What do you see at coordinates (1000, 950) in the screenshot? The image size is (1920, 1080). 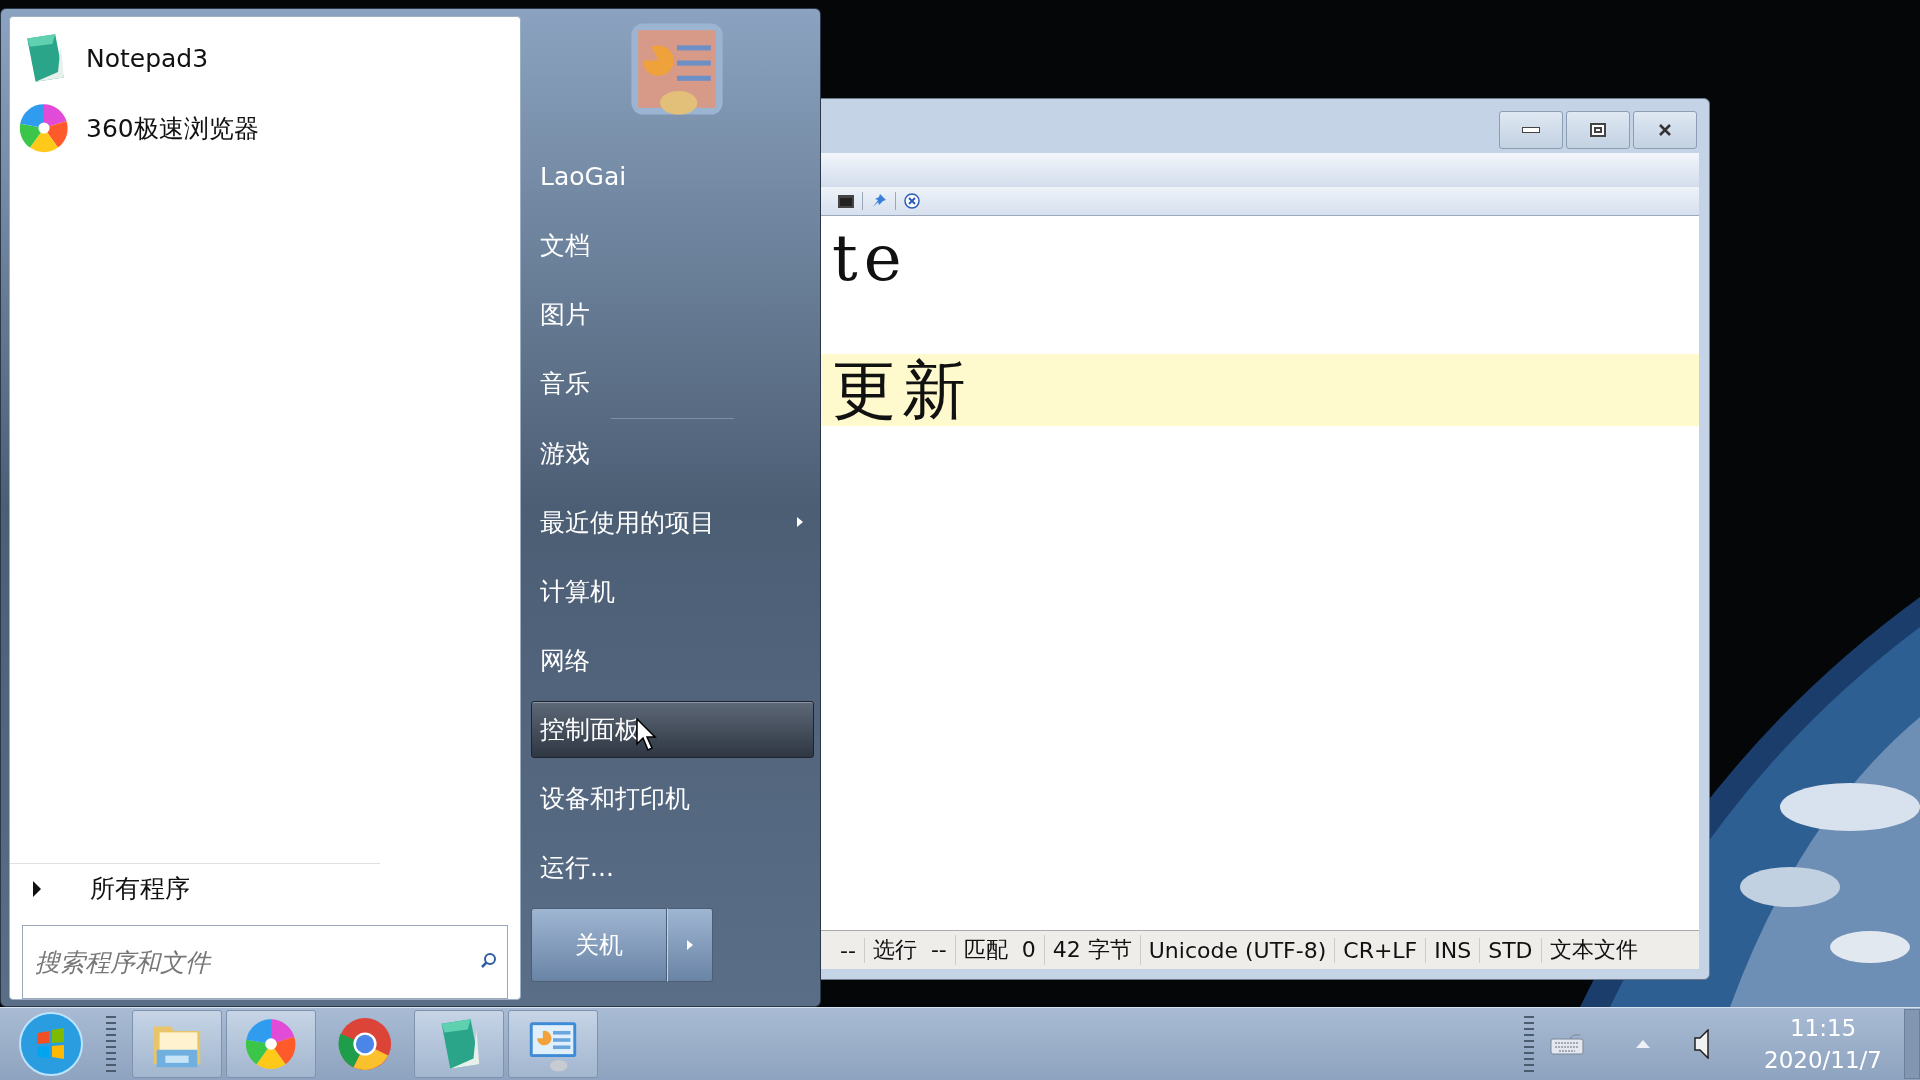 I see `status-text: 匹配 0` at bounding box center [1000, 950].